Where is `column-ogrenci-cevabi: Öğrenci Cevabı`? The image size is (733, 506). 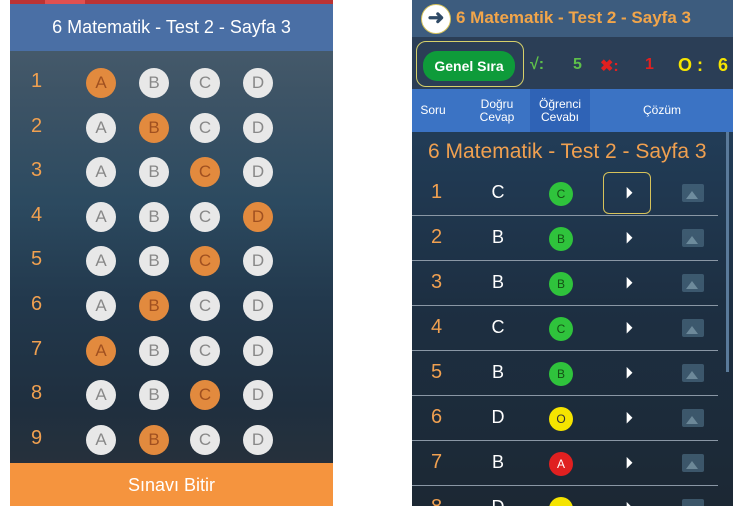
column-ogrenci-cevabi: Öğrenci Cevabı is located at coordinates (560, 110).